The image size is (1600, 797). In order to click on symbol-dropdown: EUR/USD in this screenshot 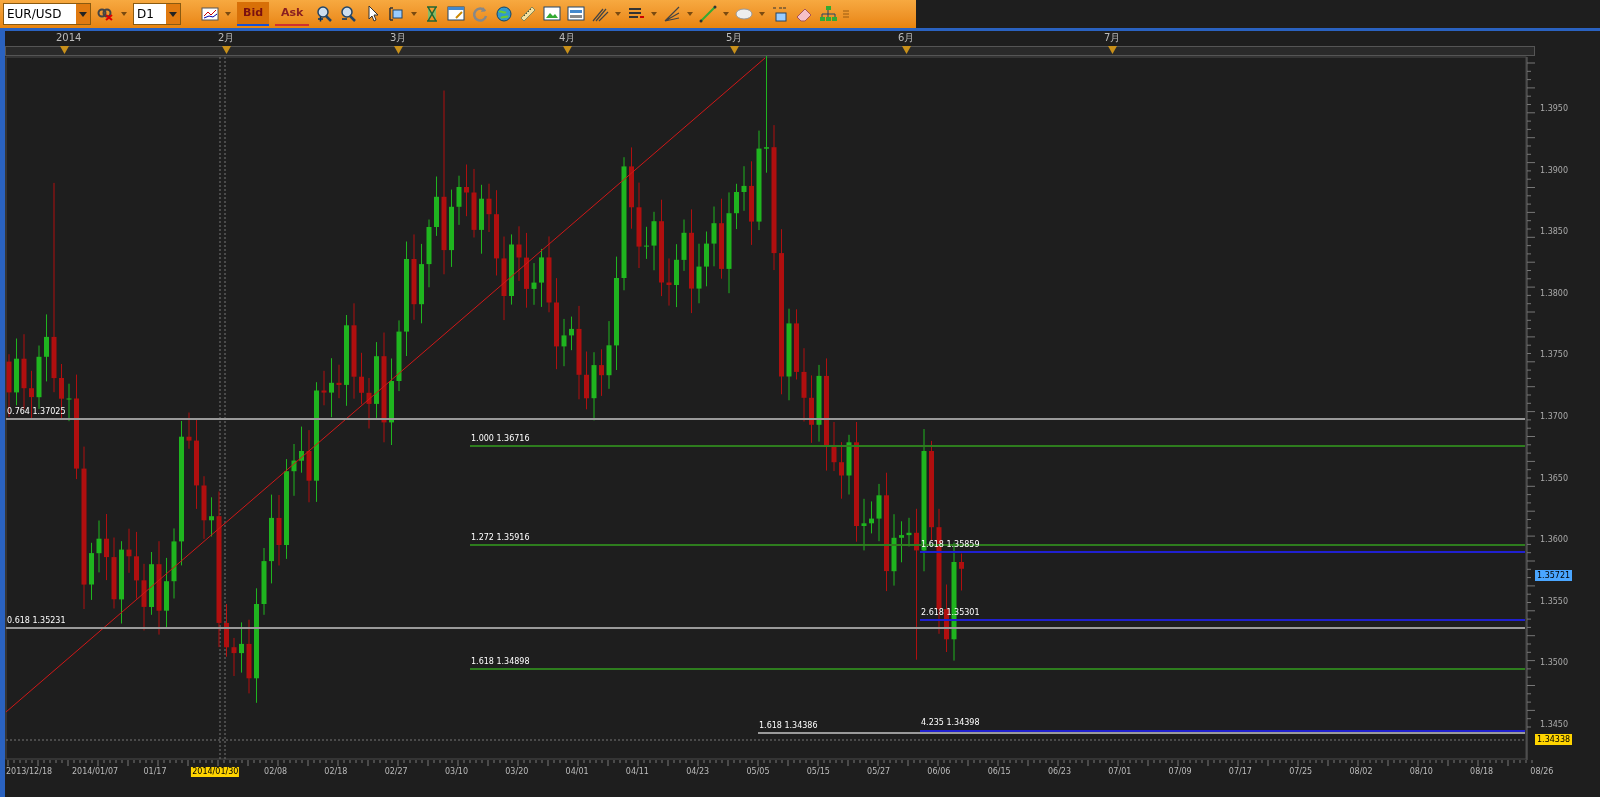, I will do `click(47, 14)`.